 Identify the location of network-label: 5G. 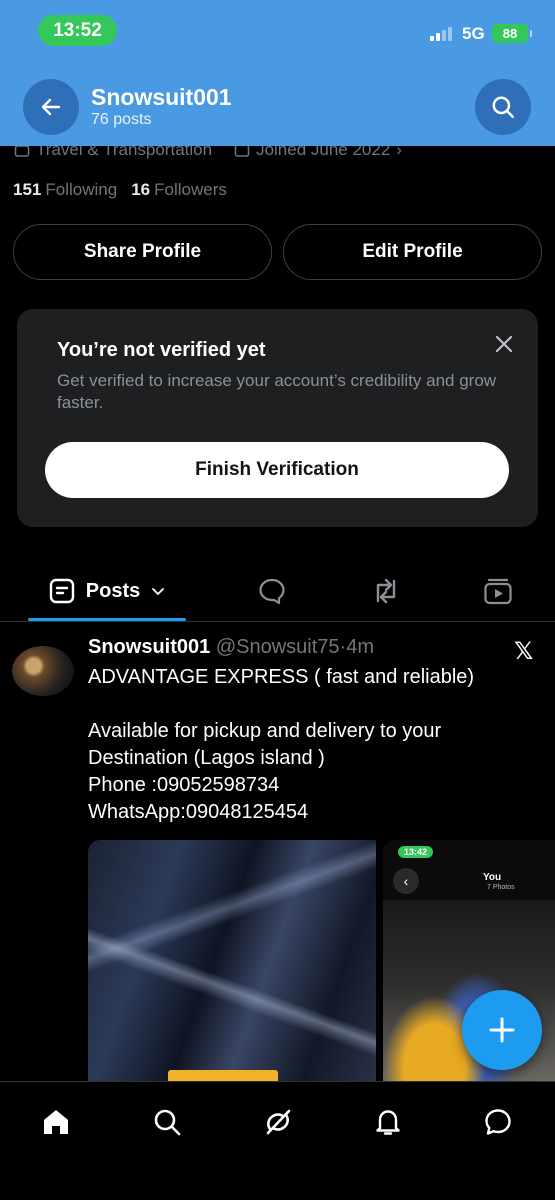
(473, 33).